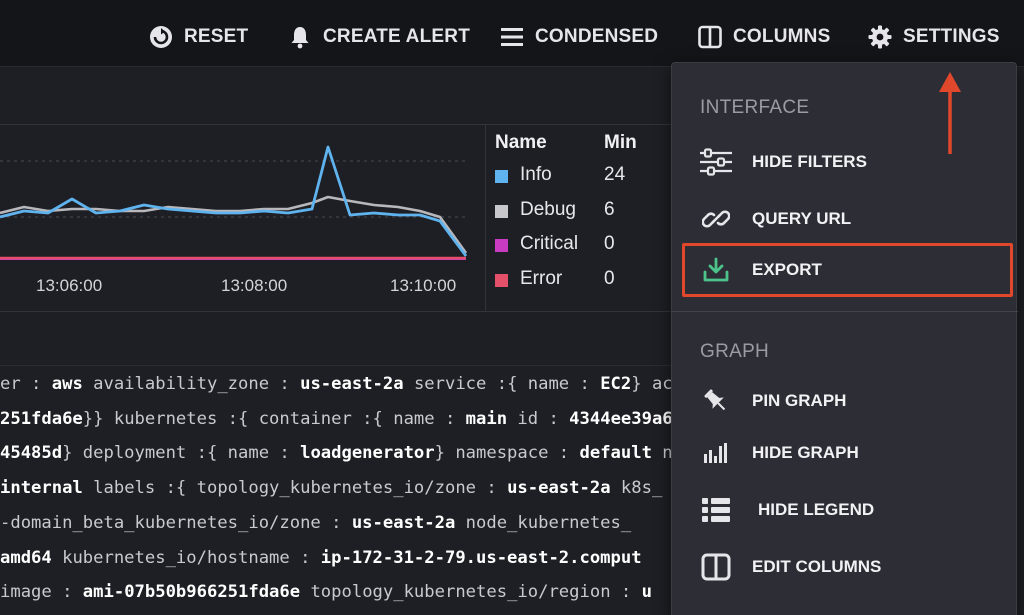 Image resolution: width=1024 pixels, height=615 pixels. What do you see at coordinates (880, 37) in the screenshot?
I see `gear-icon` at bounding box center [880, 37].